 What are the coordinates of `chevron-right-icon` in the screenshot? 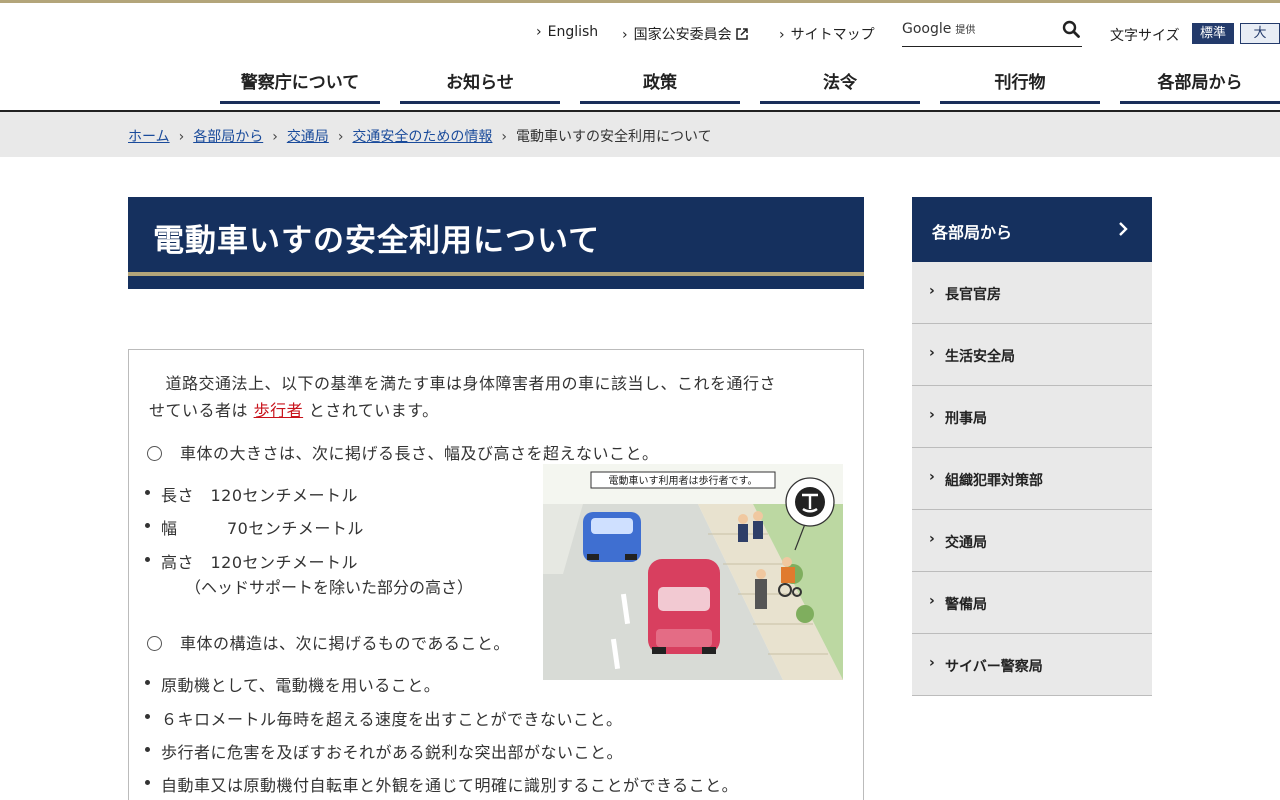 It's located at (1123, 229).